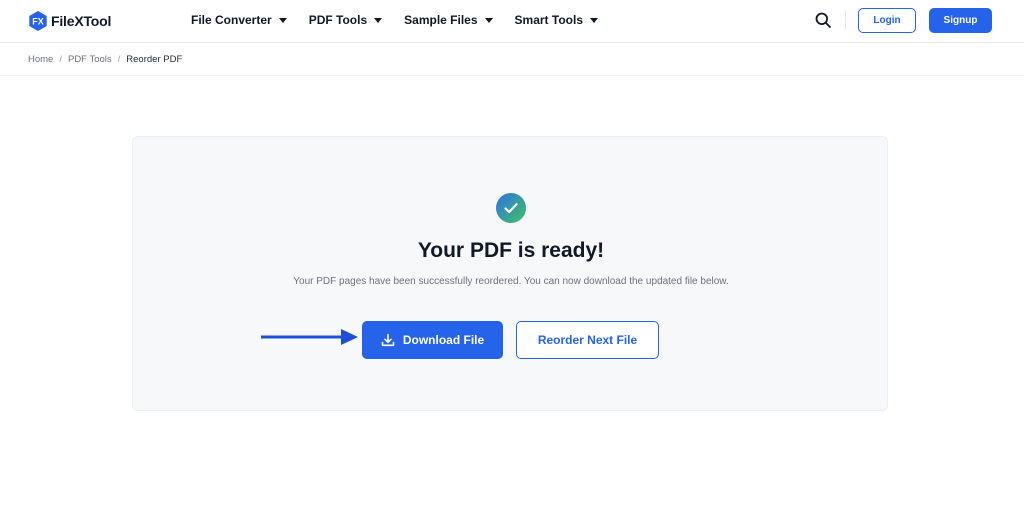 This screenshot has height=507, width=1024. Describe the element at coordinates (845, 20) in the screenshot. I see `header-divider` at that location.